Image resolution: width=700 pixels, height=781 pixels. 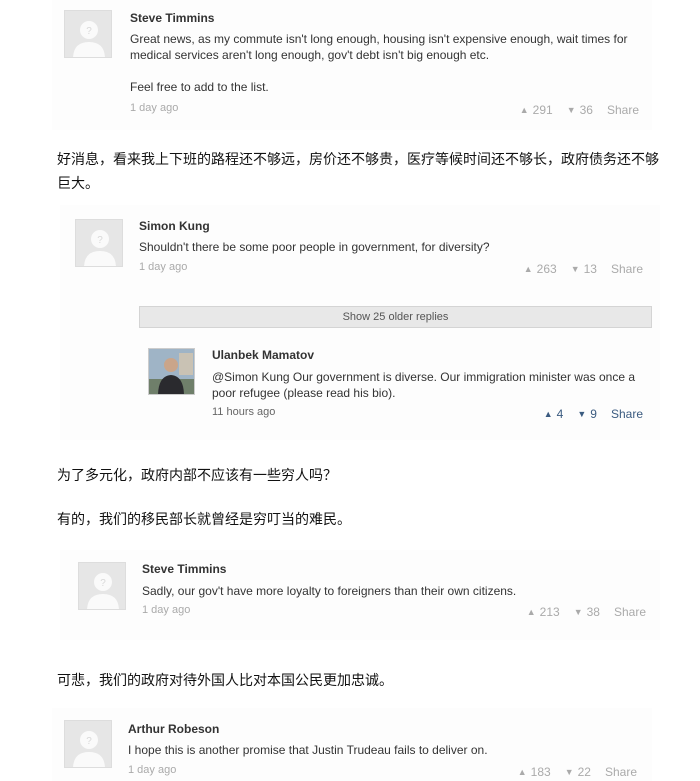 I want to click on comment-actions: ▲ 291 ▼ 36 Share, so click(x=579, y=110).